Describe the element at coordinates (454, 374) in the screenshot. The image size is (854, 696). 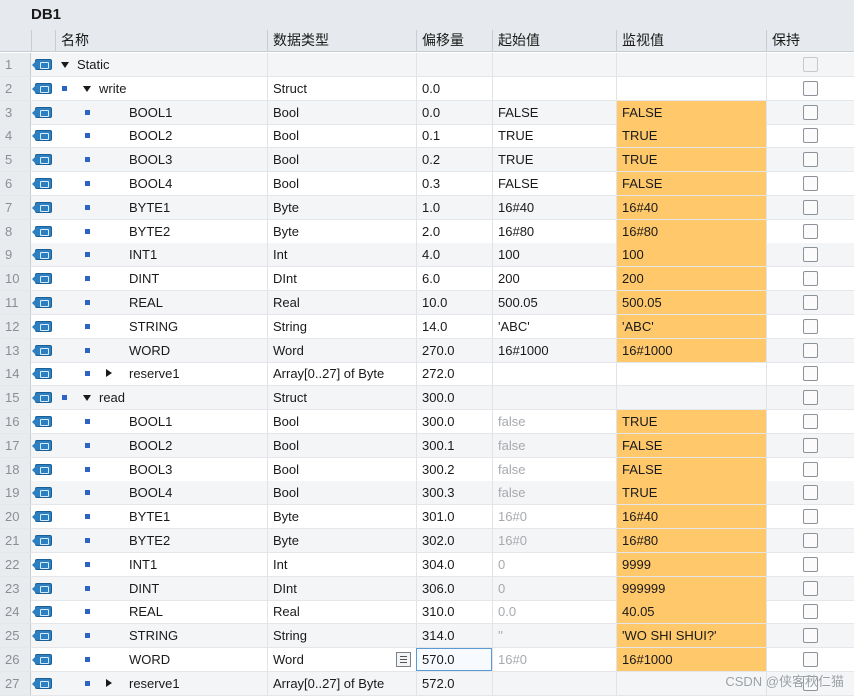
I see `offset-cell: 272.0` at that location.